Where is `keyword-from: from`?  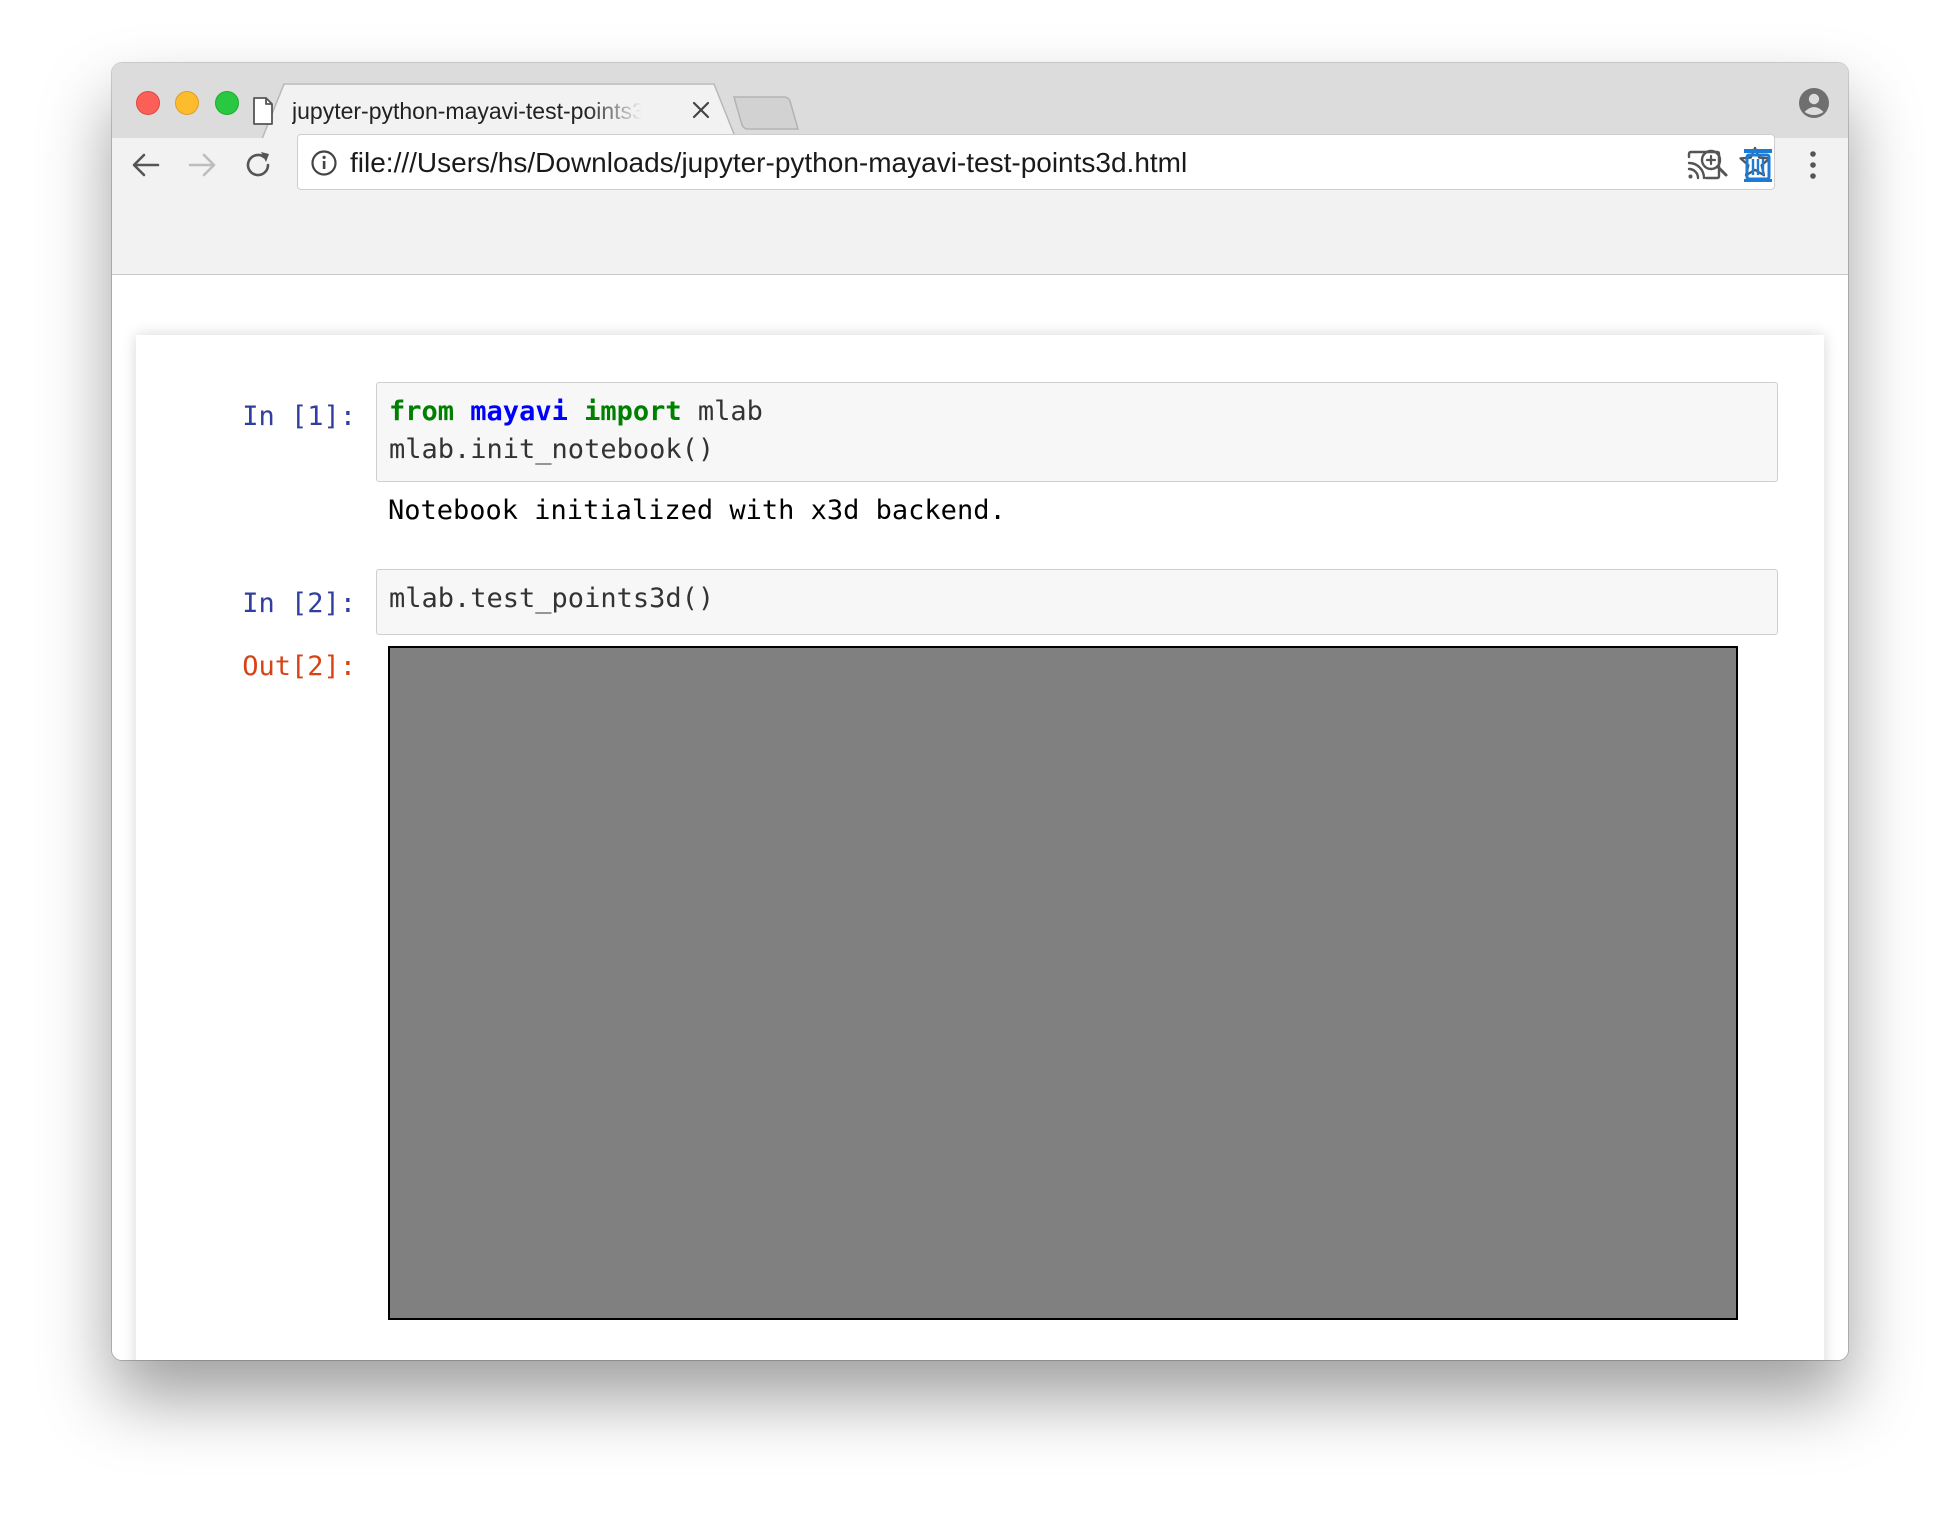 keyword-from: from is located at coordinates (422, 411).